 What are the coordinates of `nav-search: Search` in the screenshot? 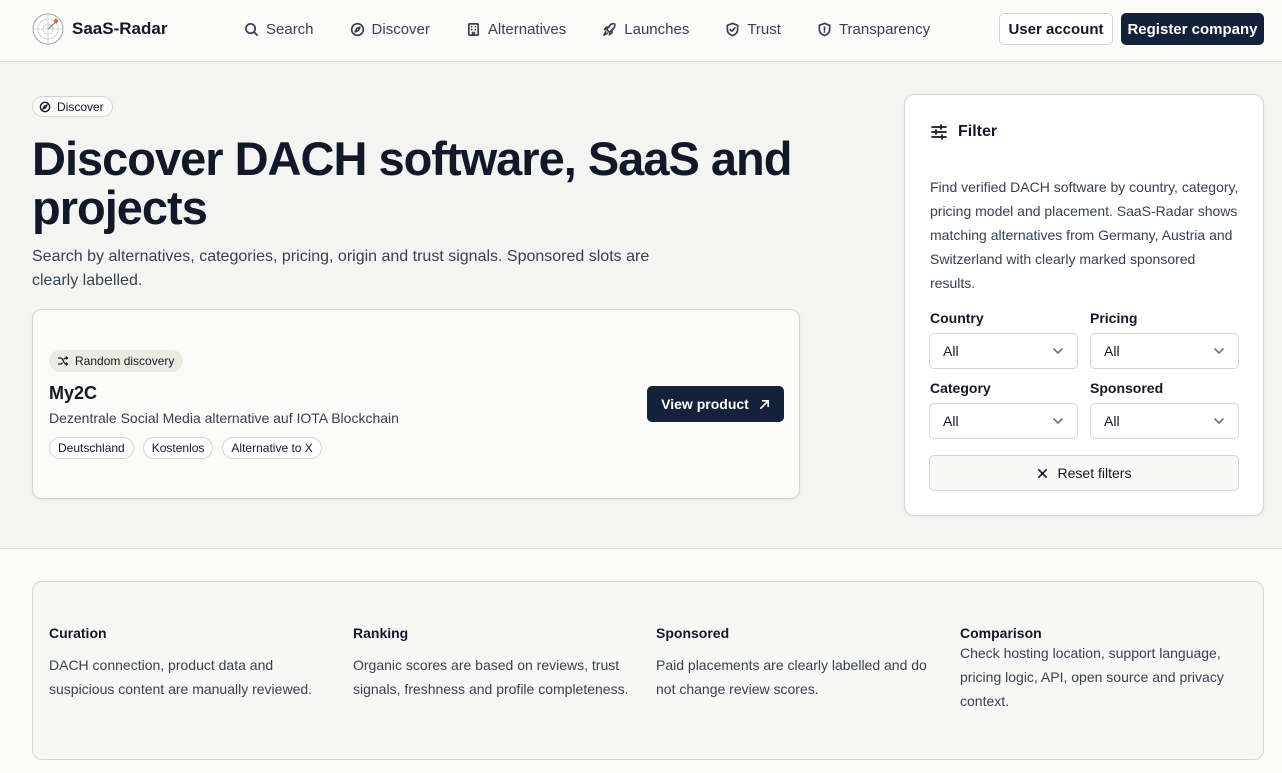 It's located at (279, 29).